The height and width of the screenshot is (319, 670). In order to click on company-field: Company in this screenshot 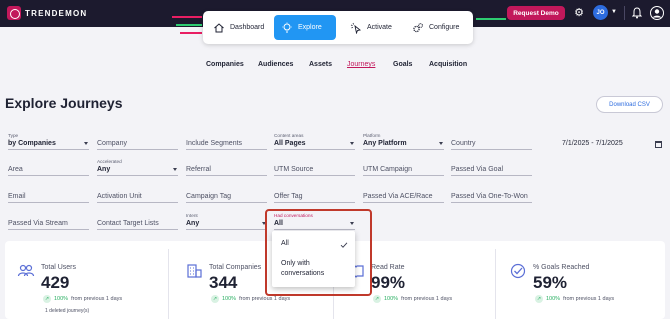, I will do `click(137, 141)`.